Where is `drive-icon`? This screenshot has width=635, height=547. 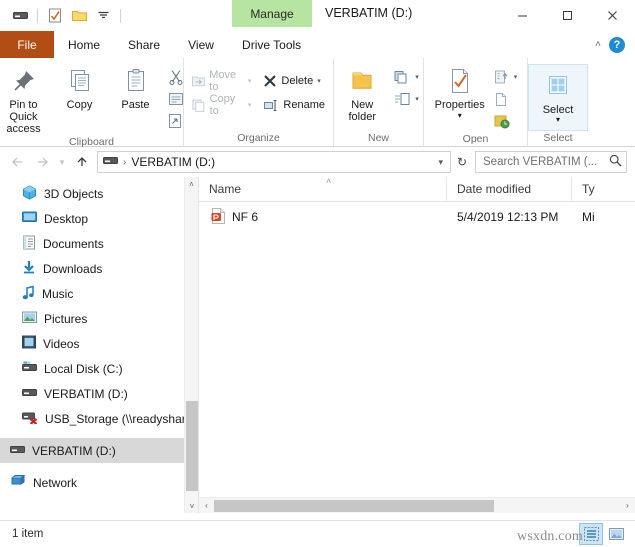
drive-icon is located at coordinates (20, 16).